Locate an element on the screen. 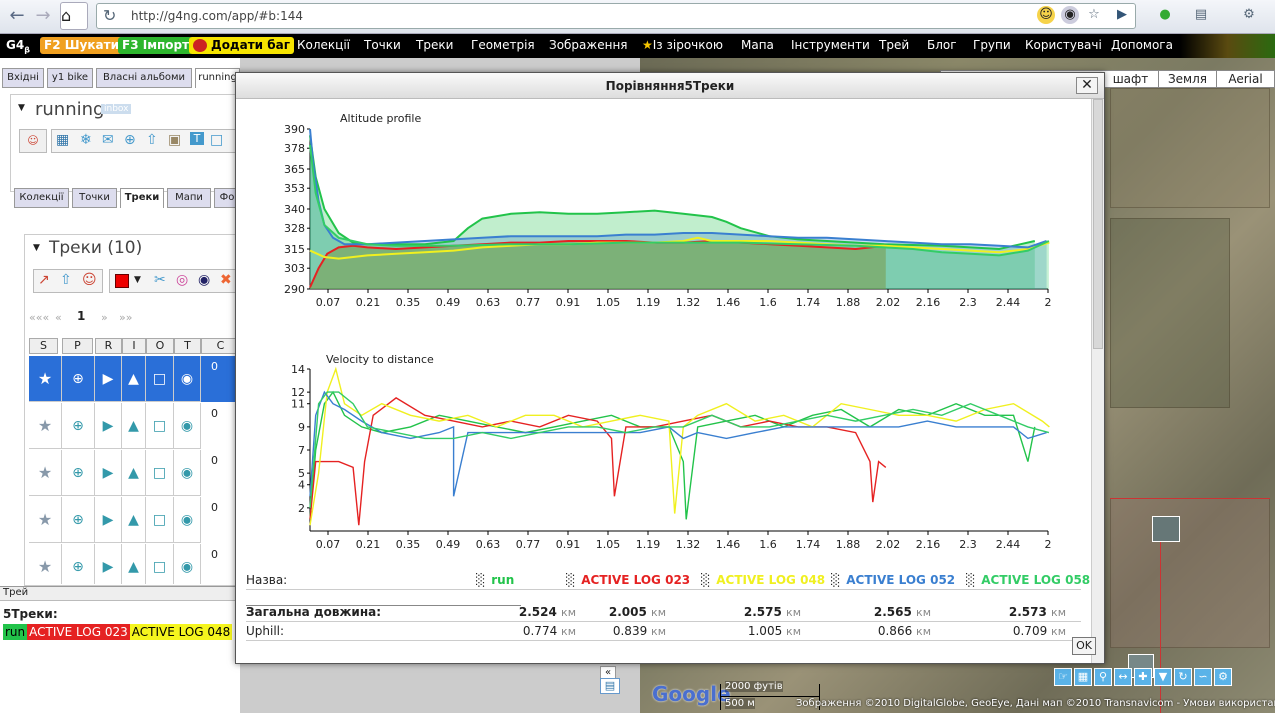 This screenshot has width=1275, height=713. reload-icon: ↻ is located at coordinates (109, 15).